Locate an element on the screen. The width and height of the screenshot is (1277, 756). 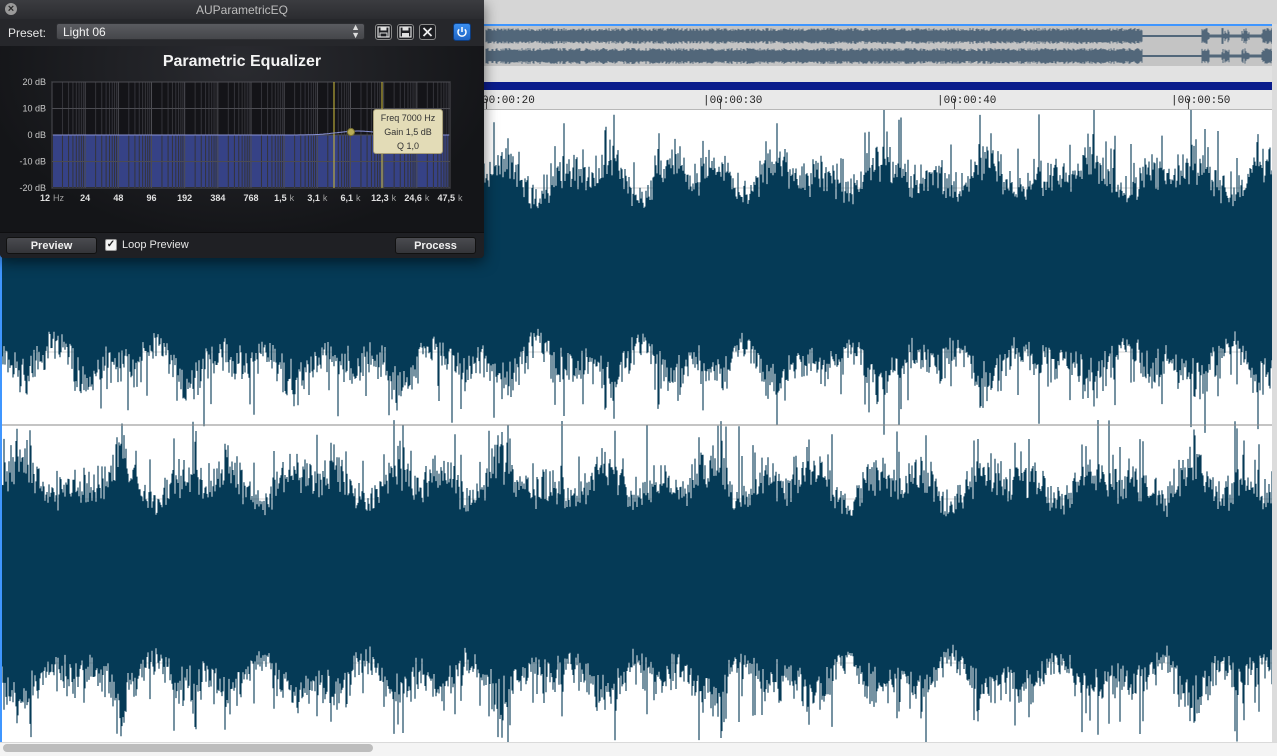
frequency-tick-label: 47,5 k is located at coordinates (450, 198).